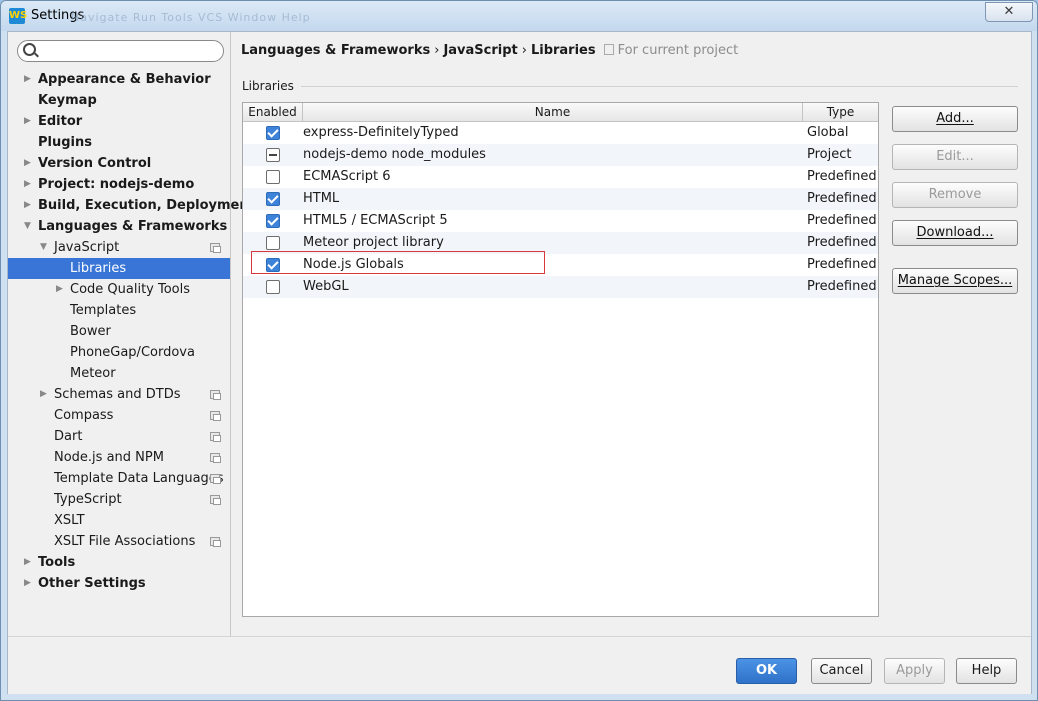  I want to click on tree-item-label: XSLT, so click(69, 520).